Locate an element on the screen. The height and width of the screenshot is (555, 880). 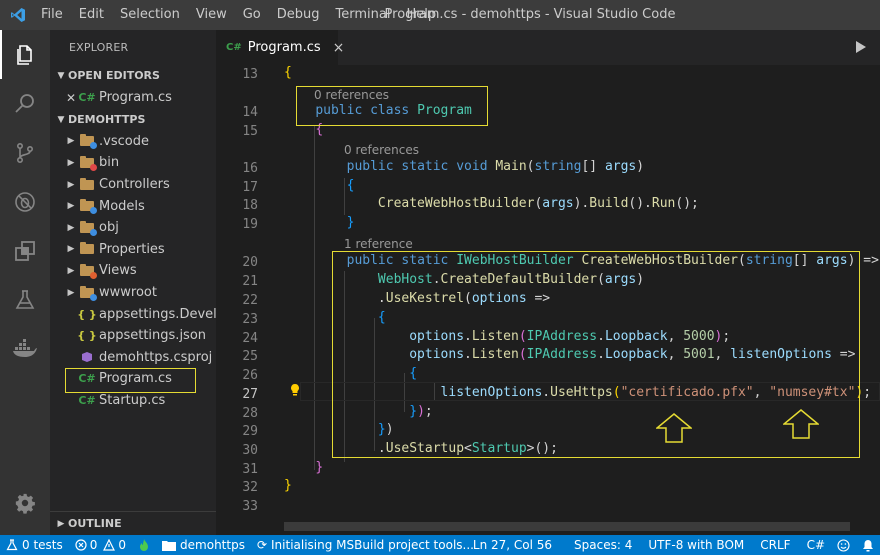
folder-item: ▶ Properties is located at coordinates (133, 250).